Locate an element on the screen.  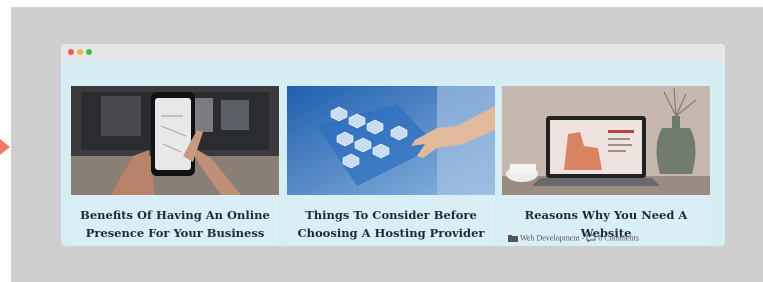
post-thumbnail-hexagons is located at coordinates (391, 140).